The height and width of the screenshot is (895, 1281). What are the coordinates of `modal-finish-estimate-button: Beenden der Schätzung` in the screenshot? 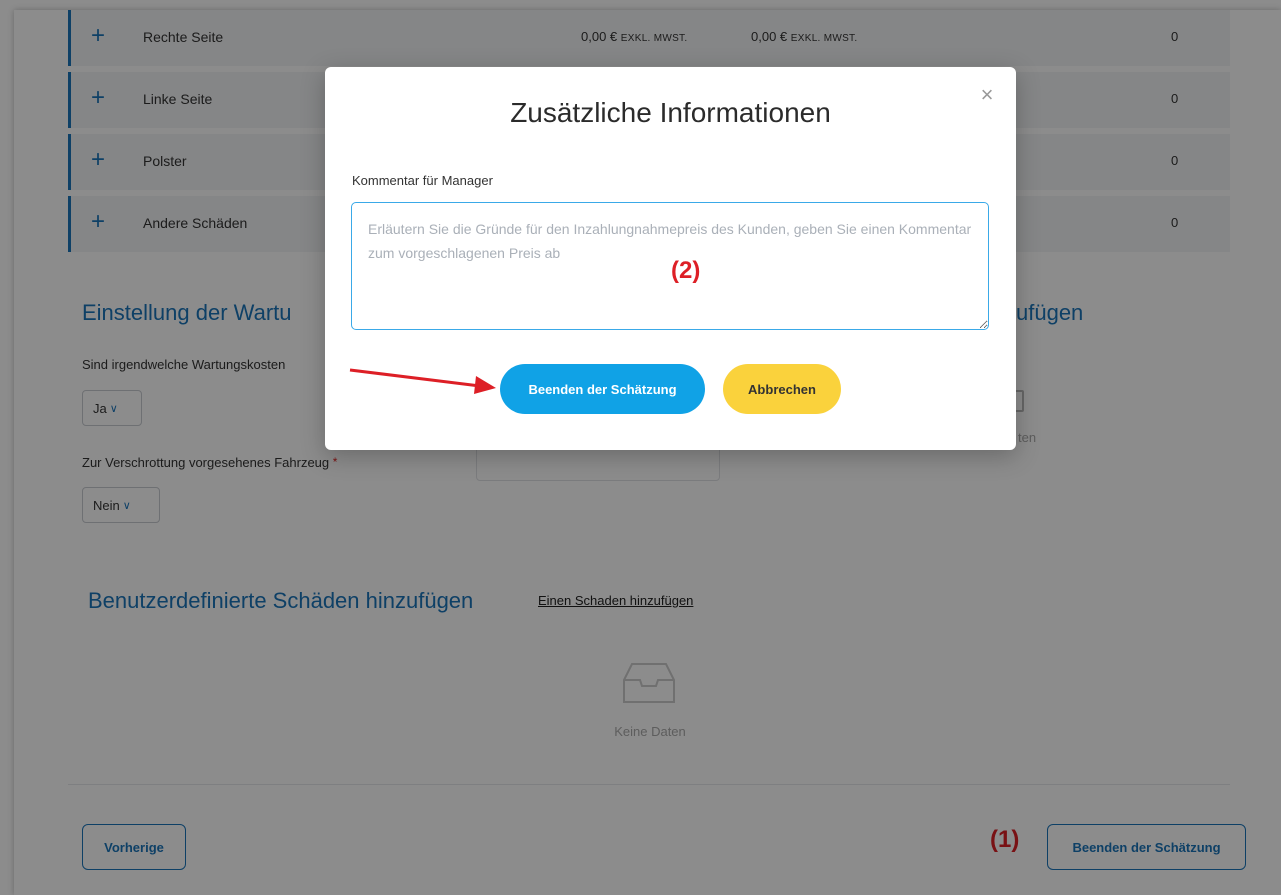 It's located at (602, 389).